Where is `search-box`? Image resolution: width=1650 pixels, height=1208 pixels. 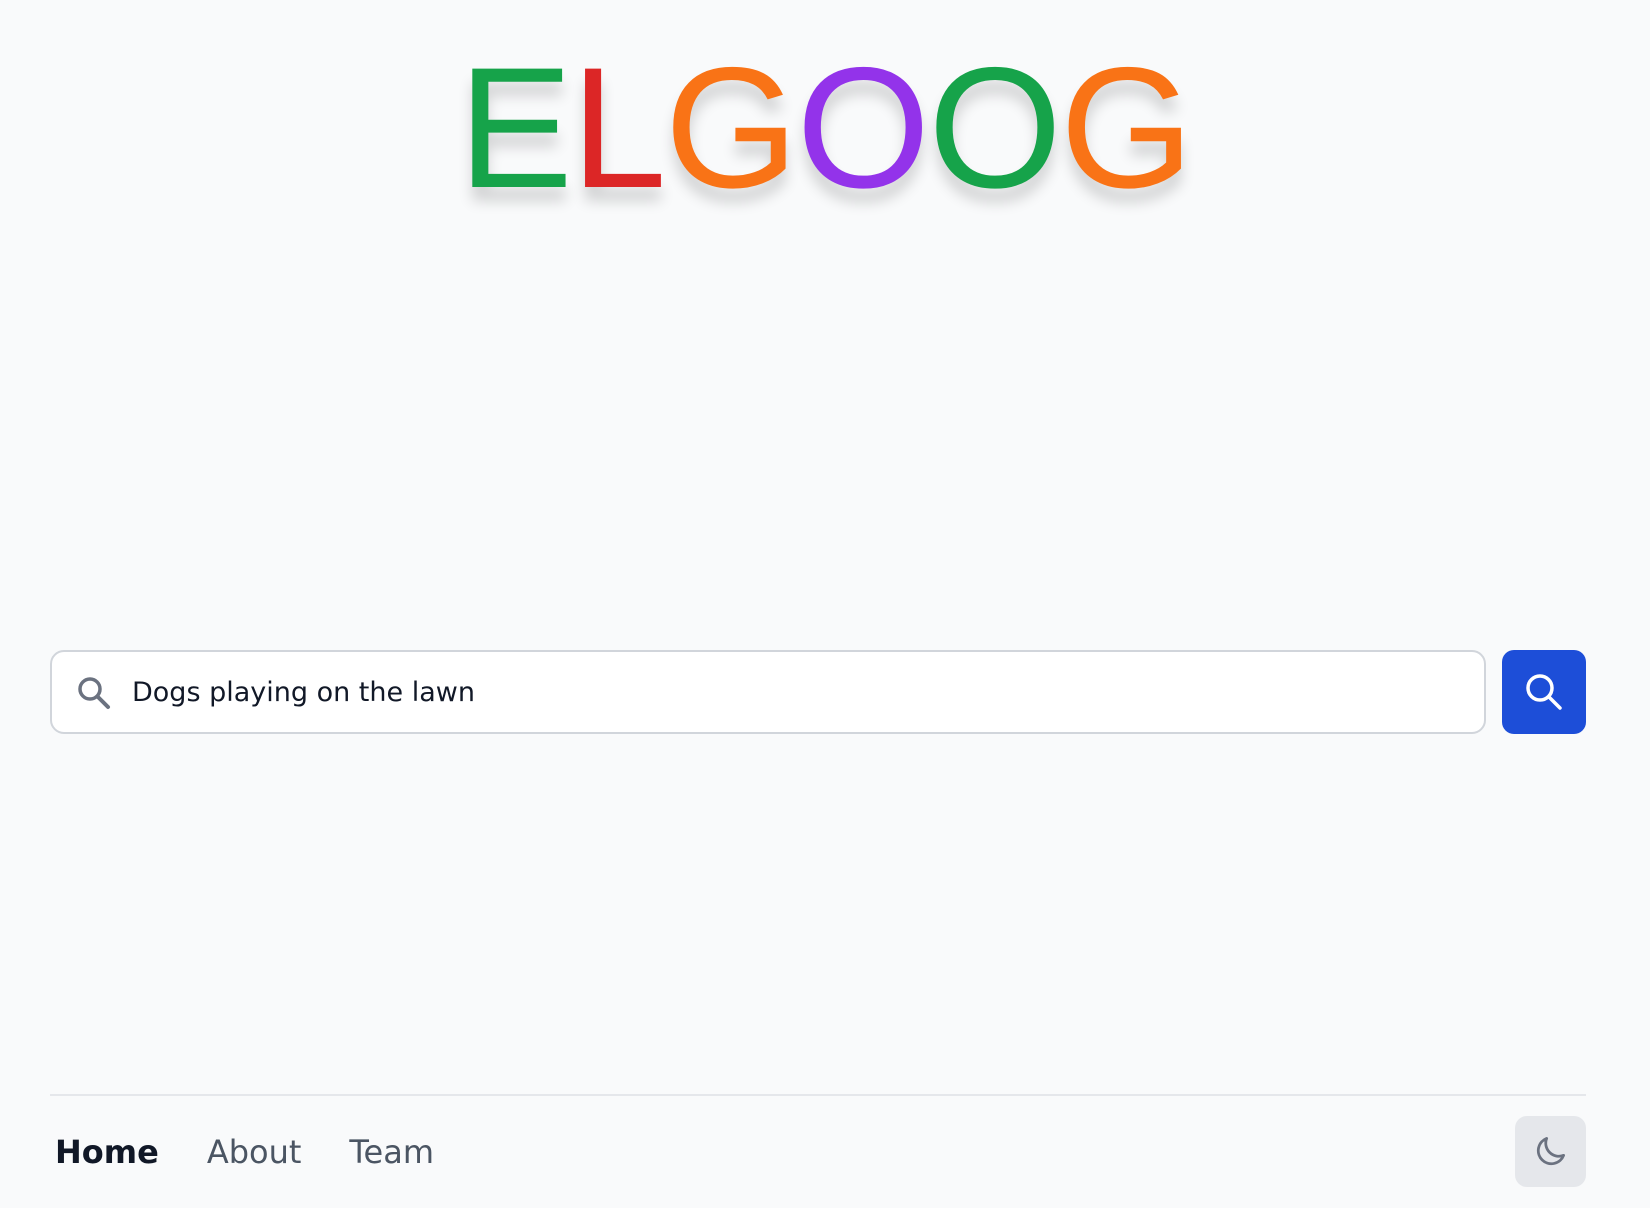 search-box is located at coordinates (768, 692).